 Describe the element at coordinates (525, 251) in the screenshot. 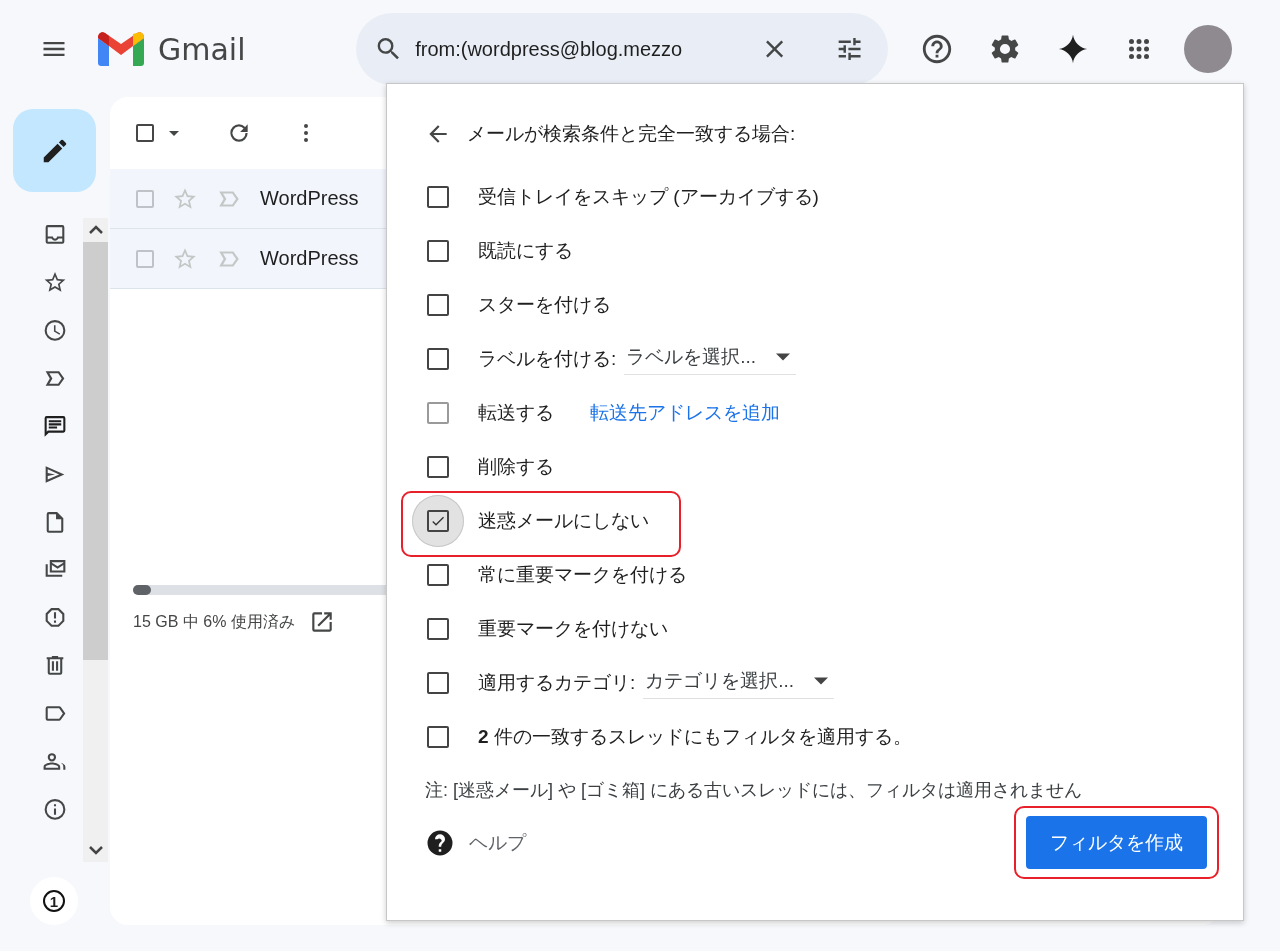

I see `option-label: 既読にする` at that location.